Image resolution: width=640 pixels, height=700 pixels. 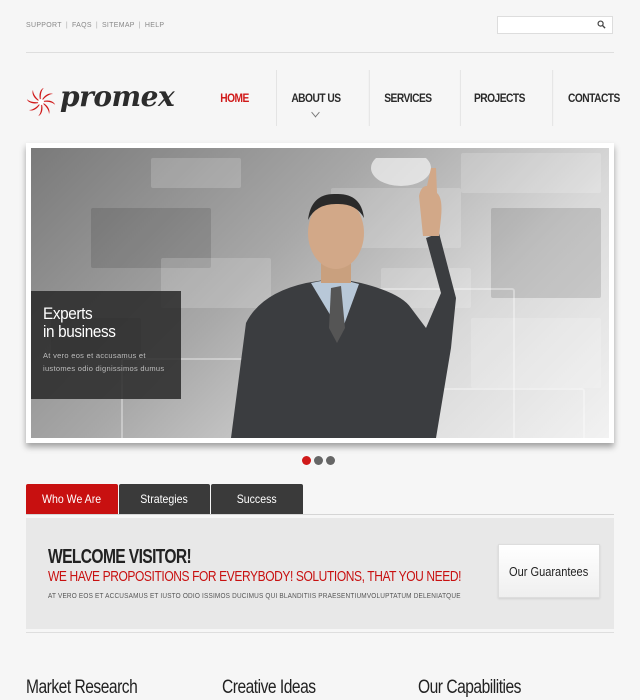 I want to click on tabs-divider, so click(x=320, y=514).